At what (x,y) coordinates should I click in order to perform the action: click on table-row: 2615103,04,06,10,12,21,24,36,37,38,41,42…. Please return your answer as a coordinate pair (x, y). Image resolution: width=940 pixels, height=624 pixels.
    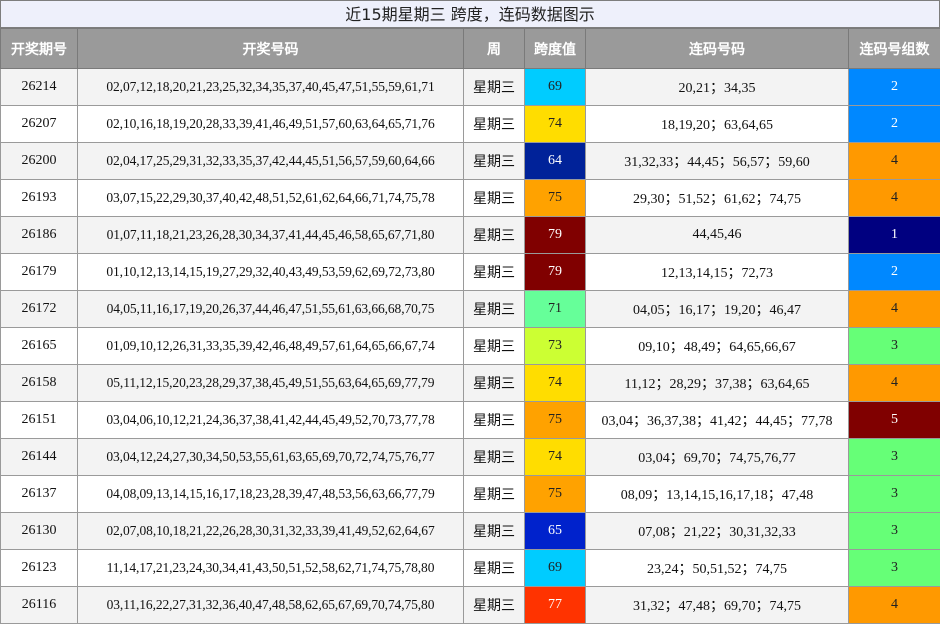
    Looking at the image, I should click on (470, 420).